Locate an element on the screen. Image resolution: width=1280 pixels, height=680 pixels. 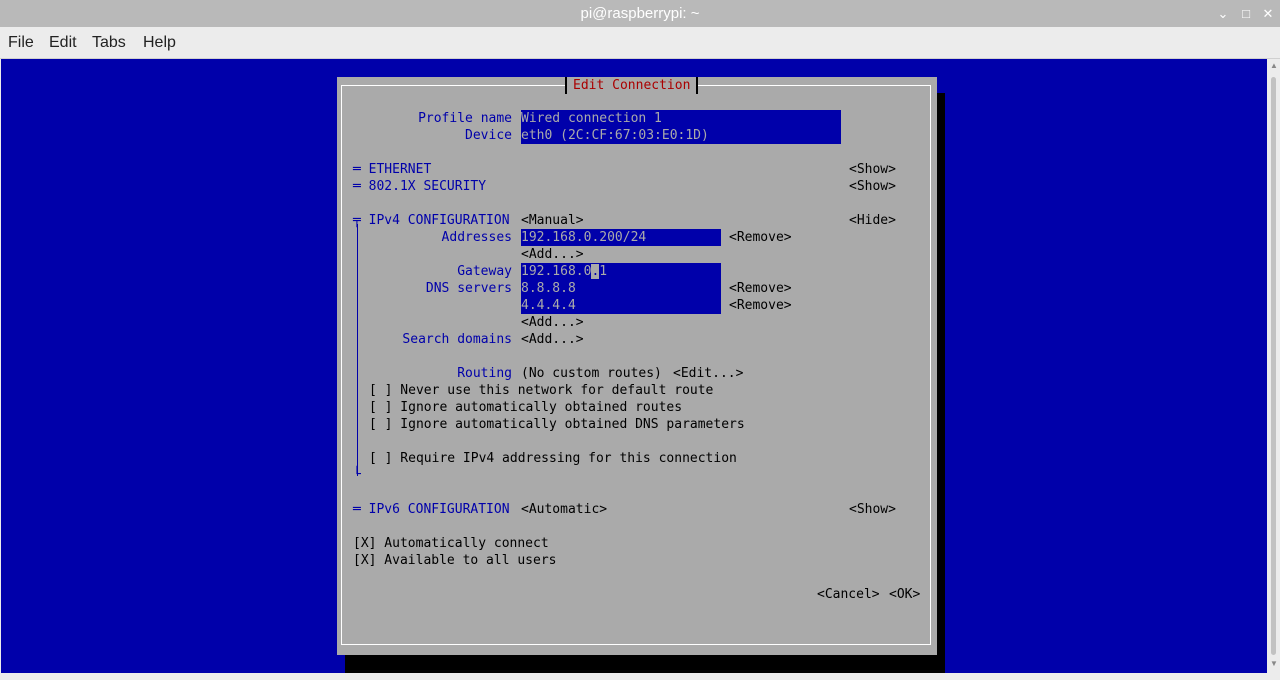
checkbox-auto-connect: [X] Automatically connect is located at coordinates (451, 543).